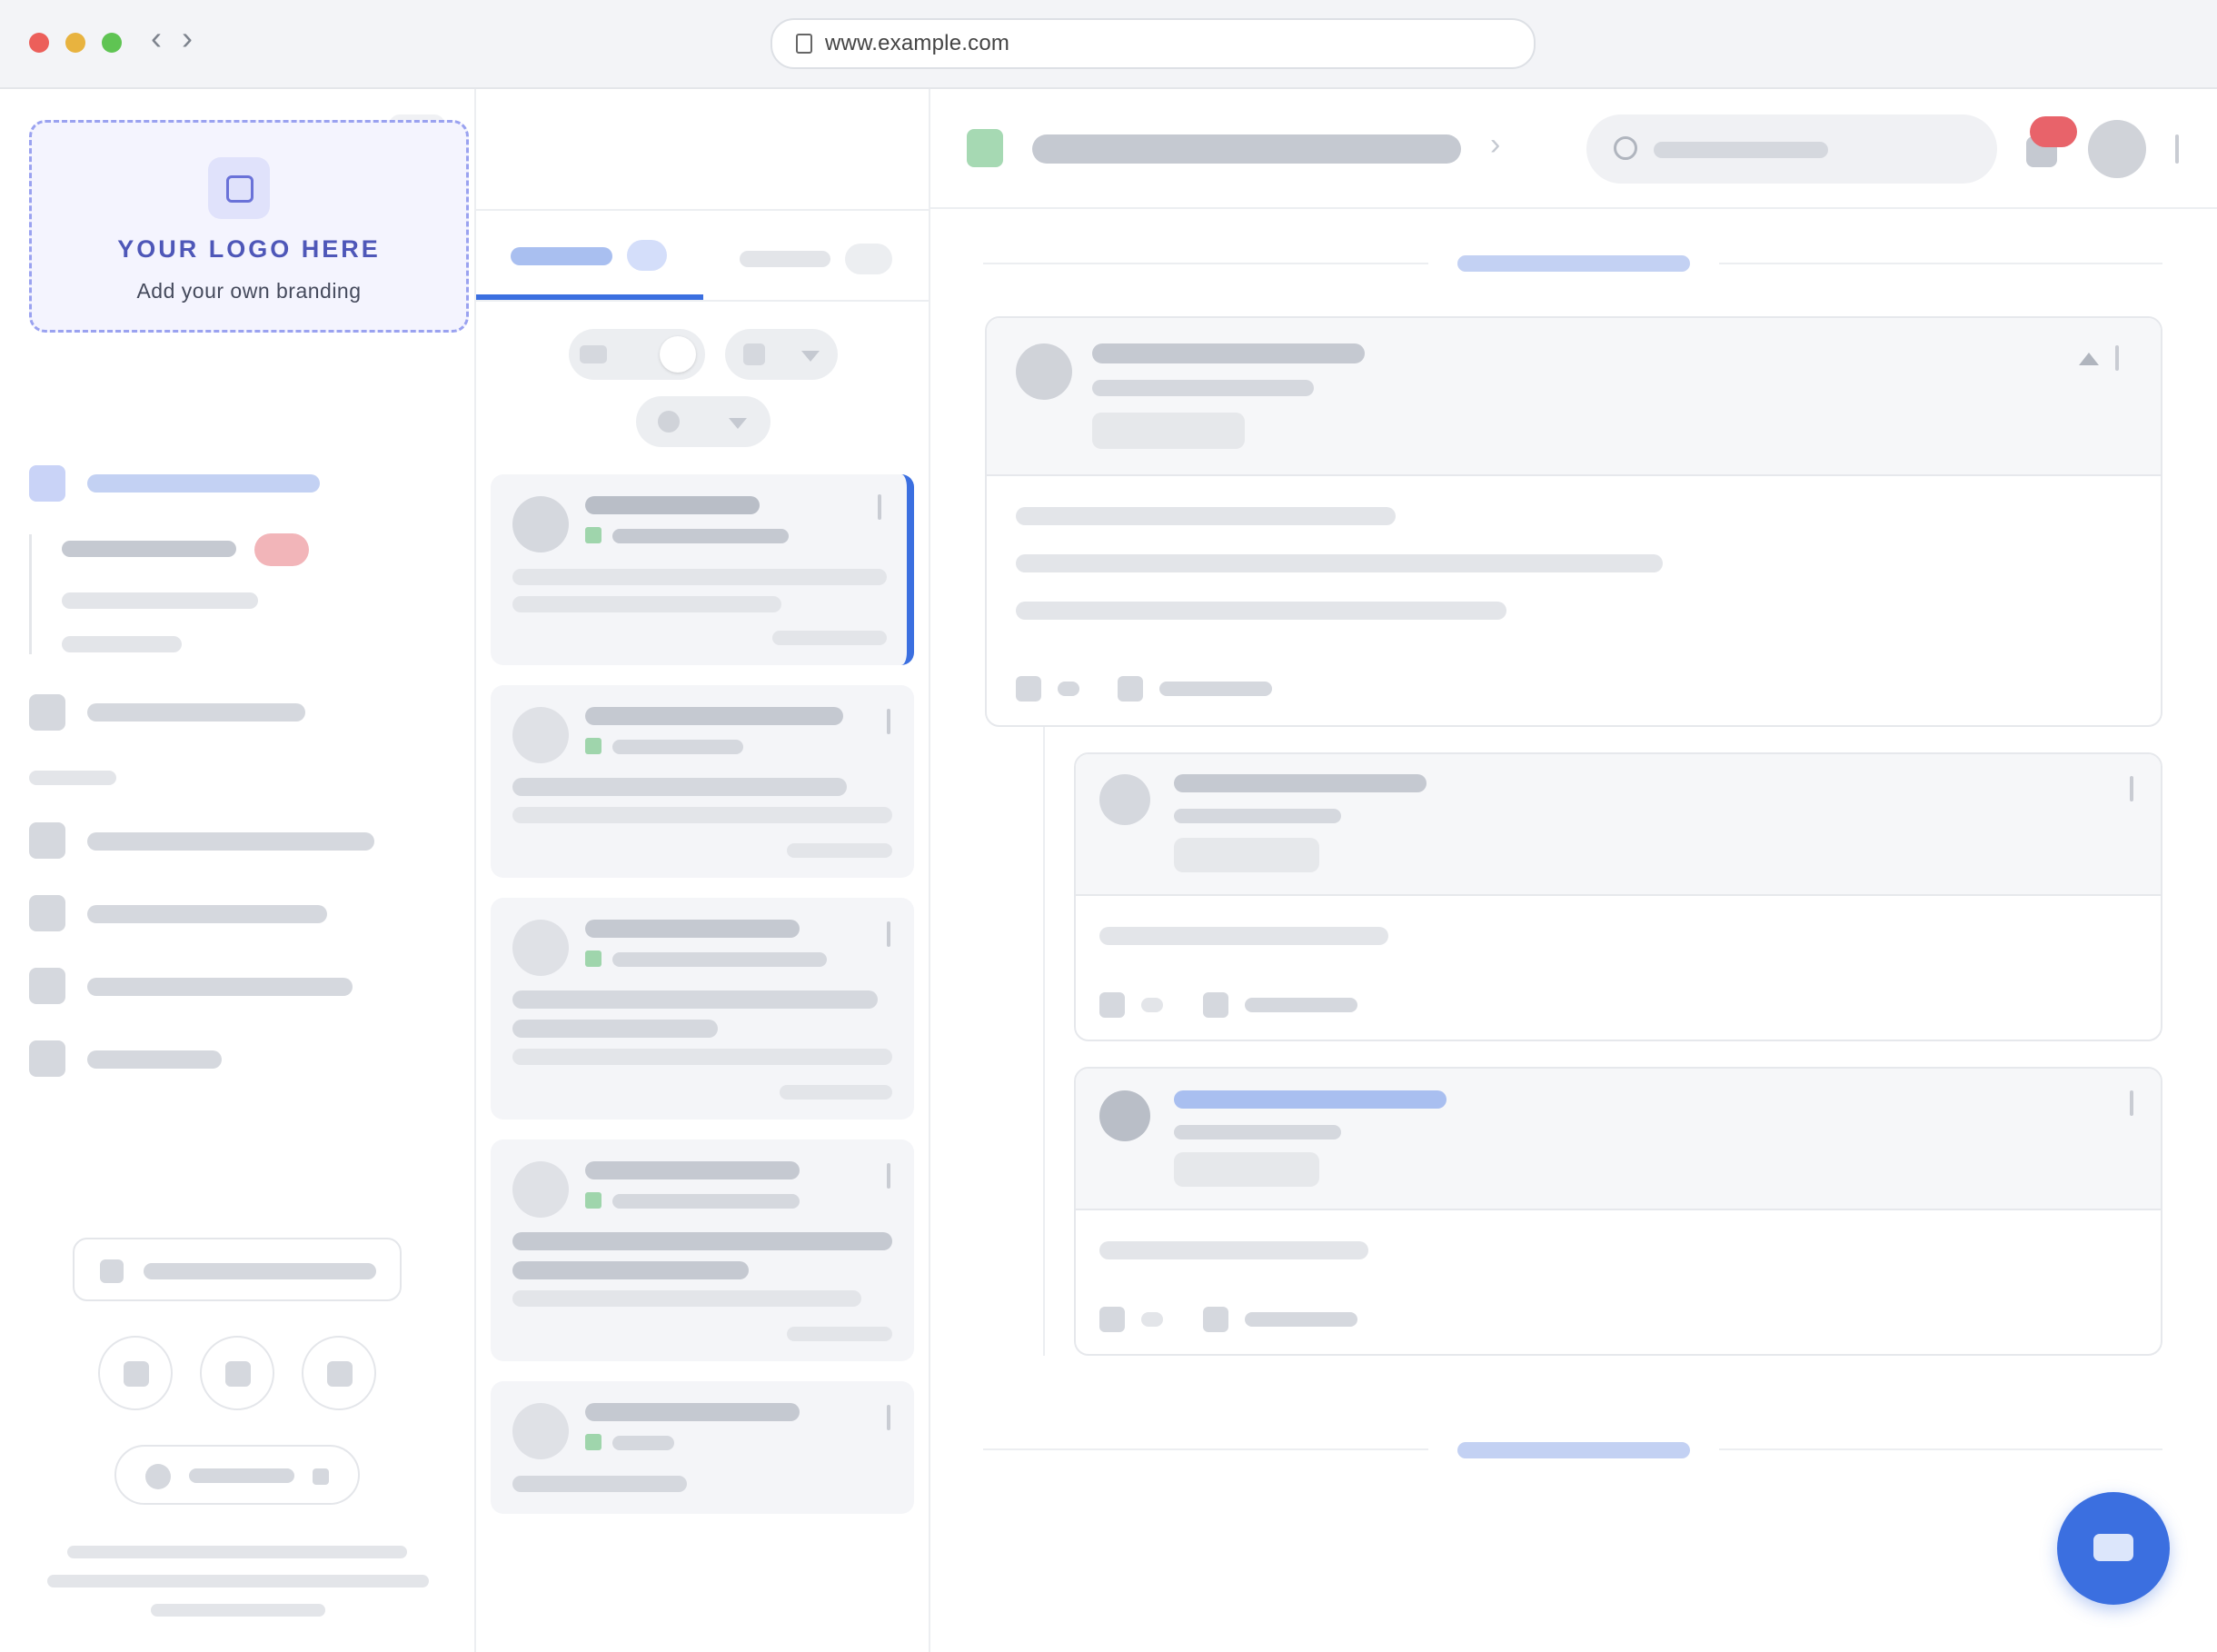  I want to click on conversation-title, so click(1247, 149).